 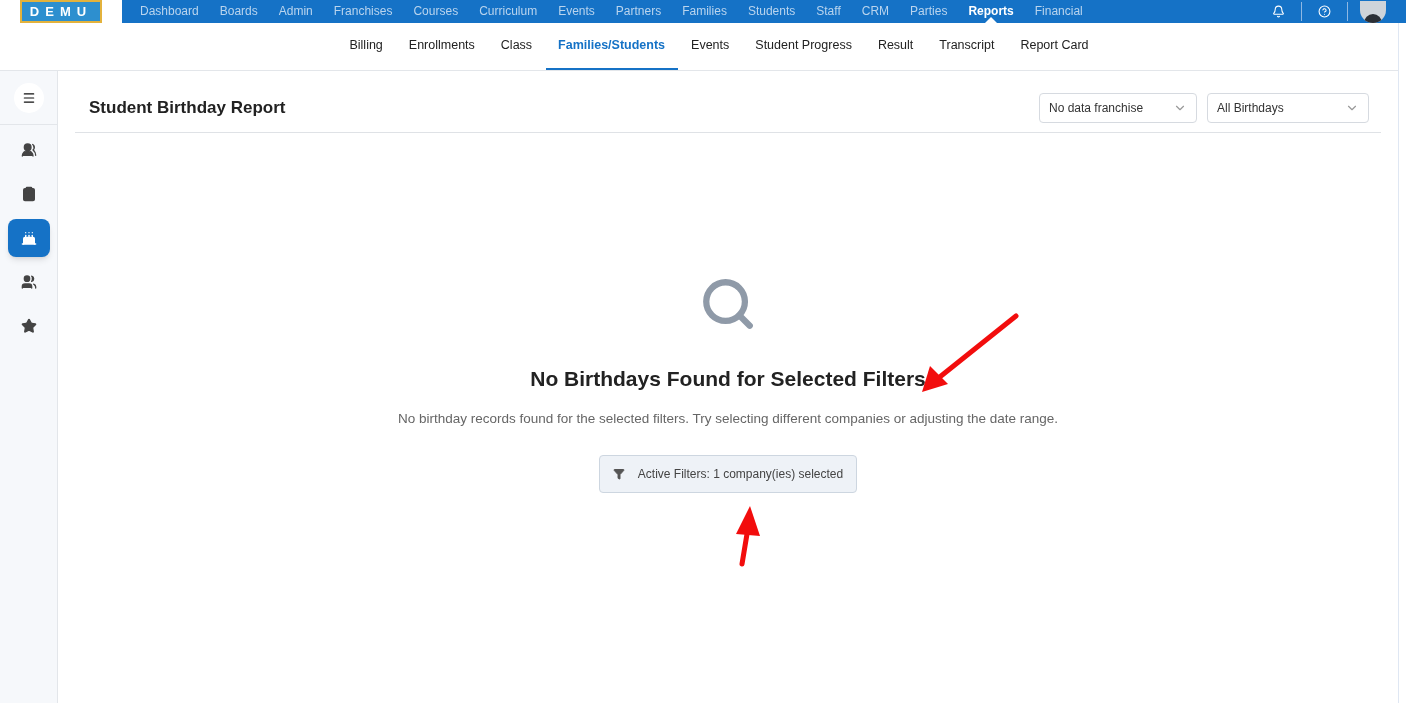 I want to click on report-tab: Billing, so click(x=366, y=46).